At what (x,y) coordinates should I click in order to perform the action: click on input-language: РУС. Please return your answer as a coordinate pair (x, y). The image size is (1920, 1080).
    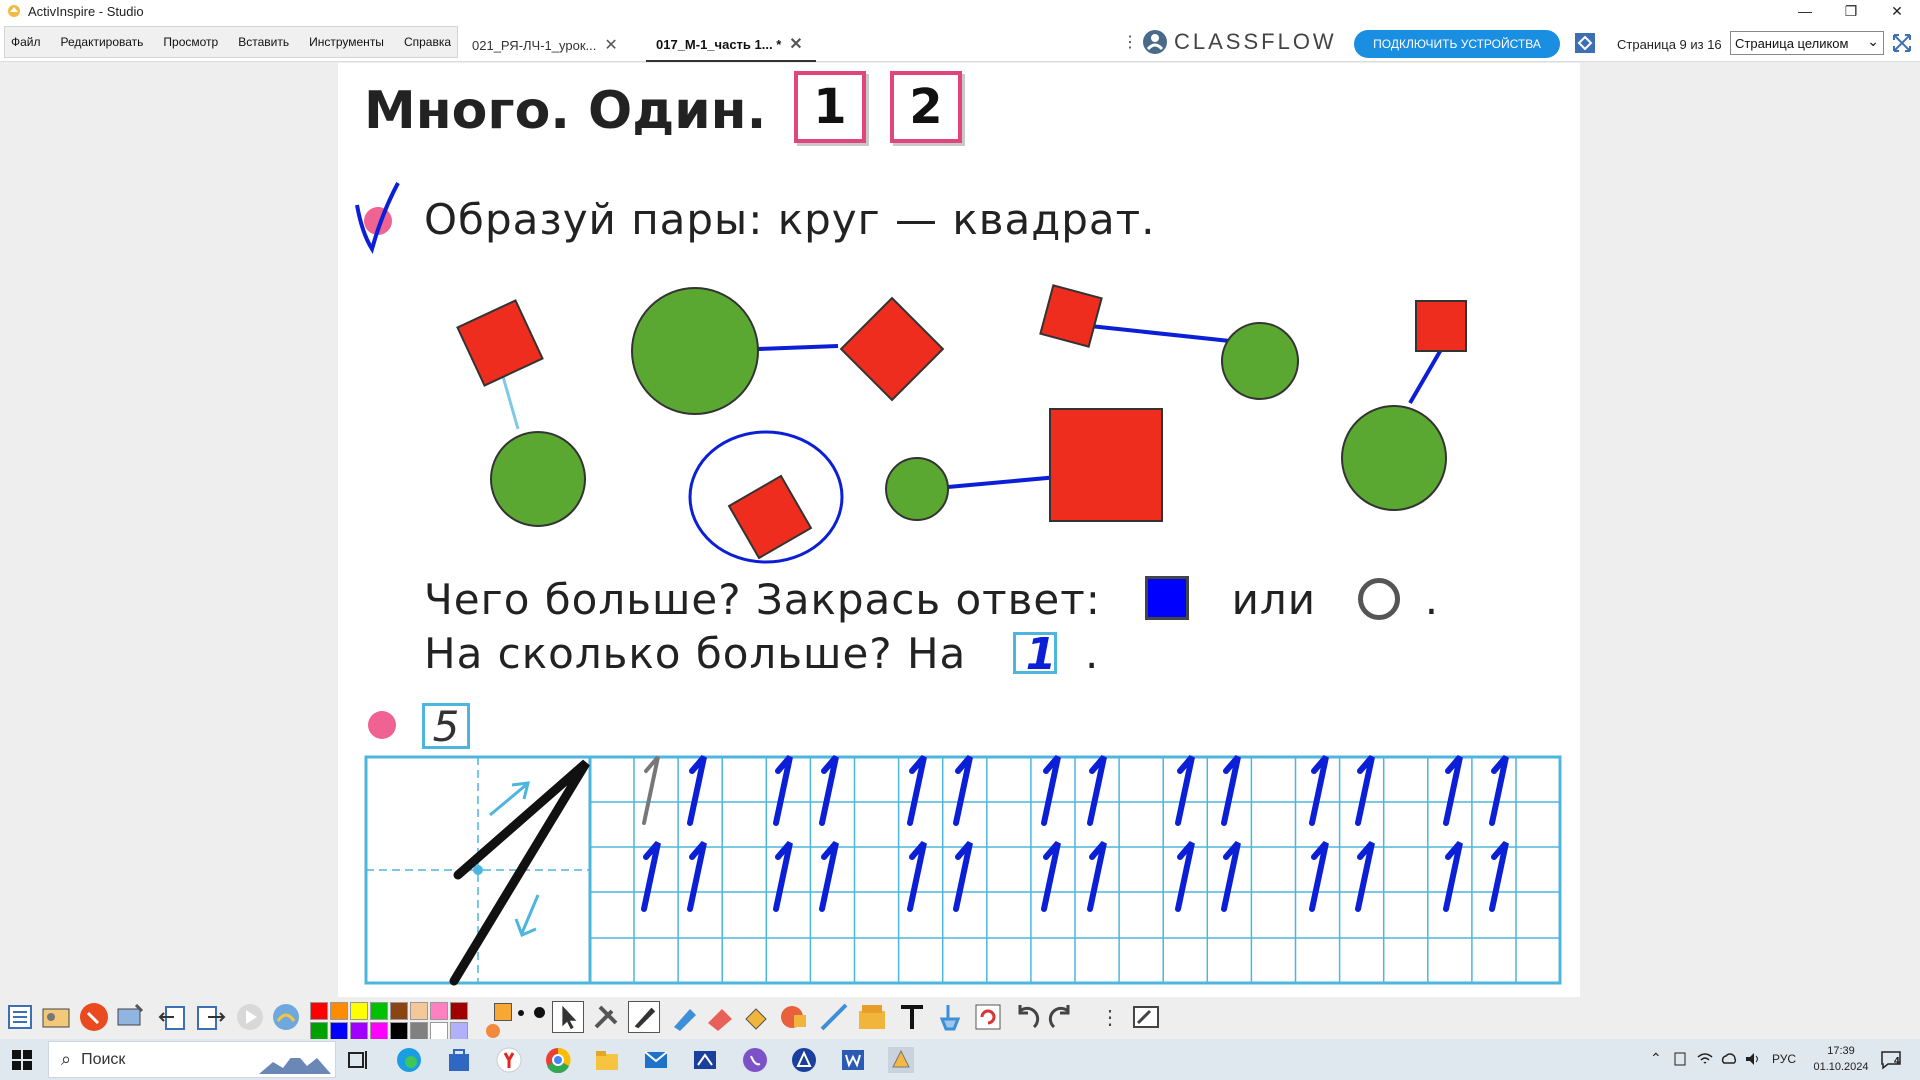
    Looking at the image, I should click on (1784, 1059).